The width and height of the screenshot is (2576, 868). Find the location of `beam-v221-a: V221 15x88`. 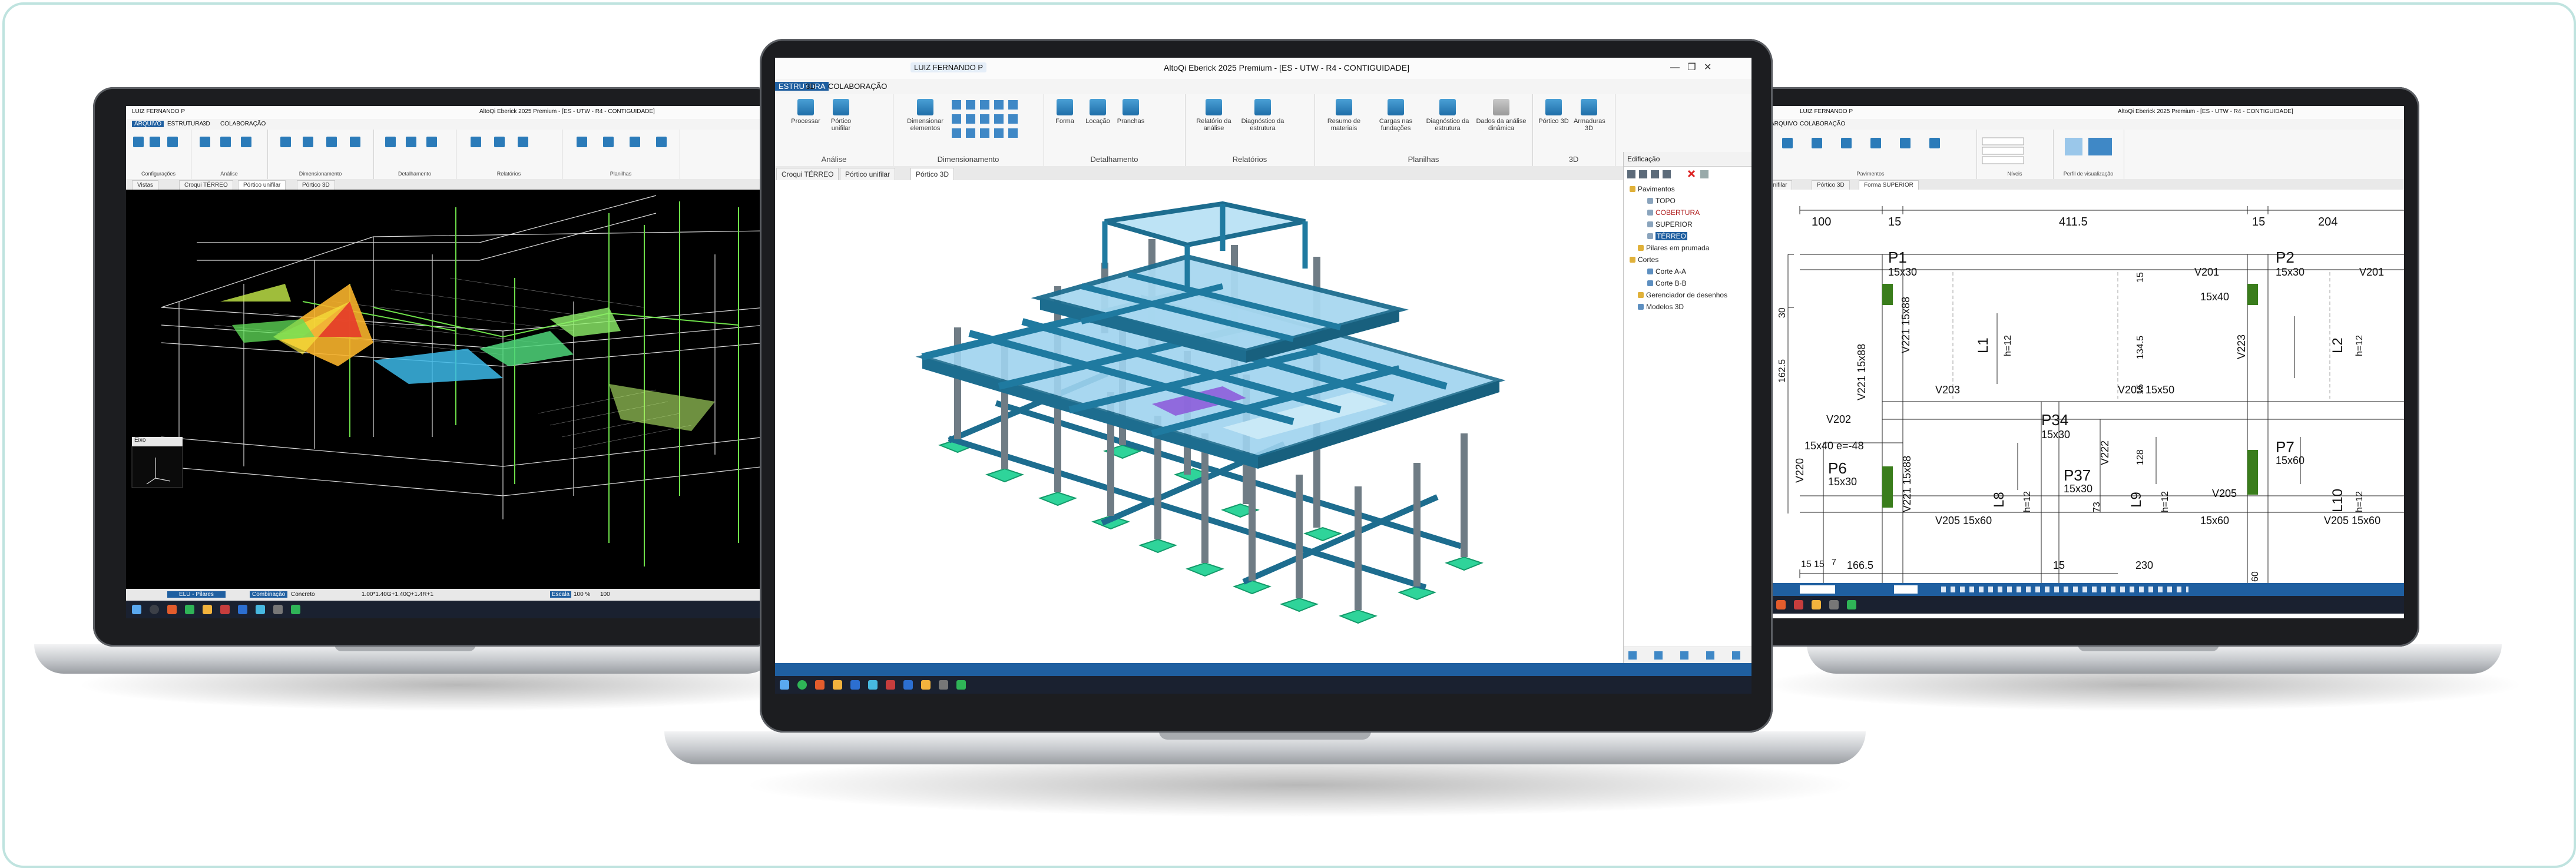

beam-v221-a: V221 15x88 is located at coordinates (1862, 372).